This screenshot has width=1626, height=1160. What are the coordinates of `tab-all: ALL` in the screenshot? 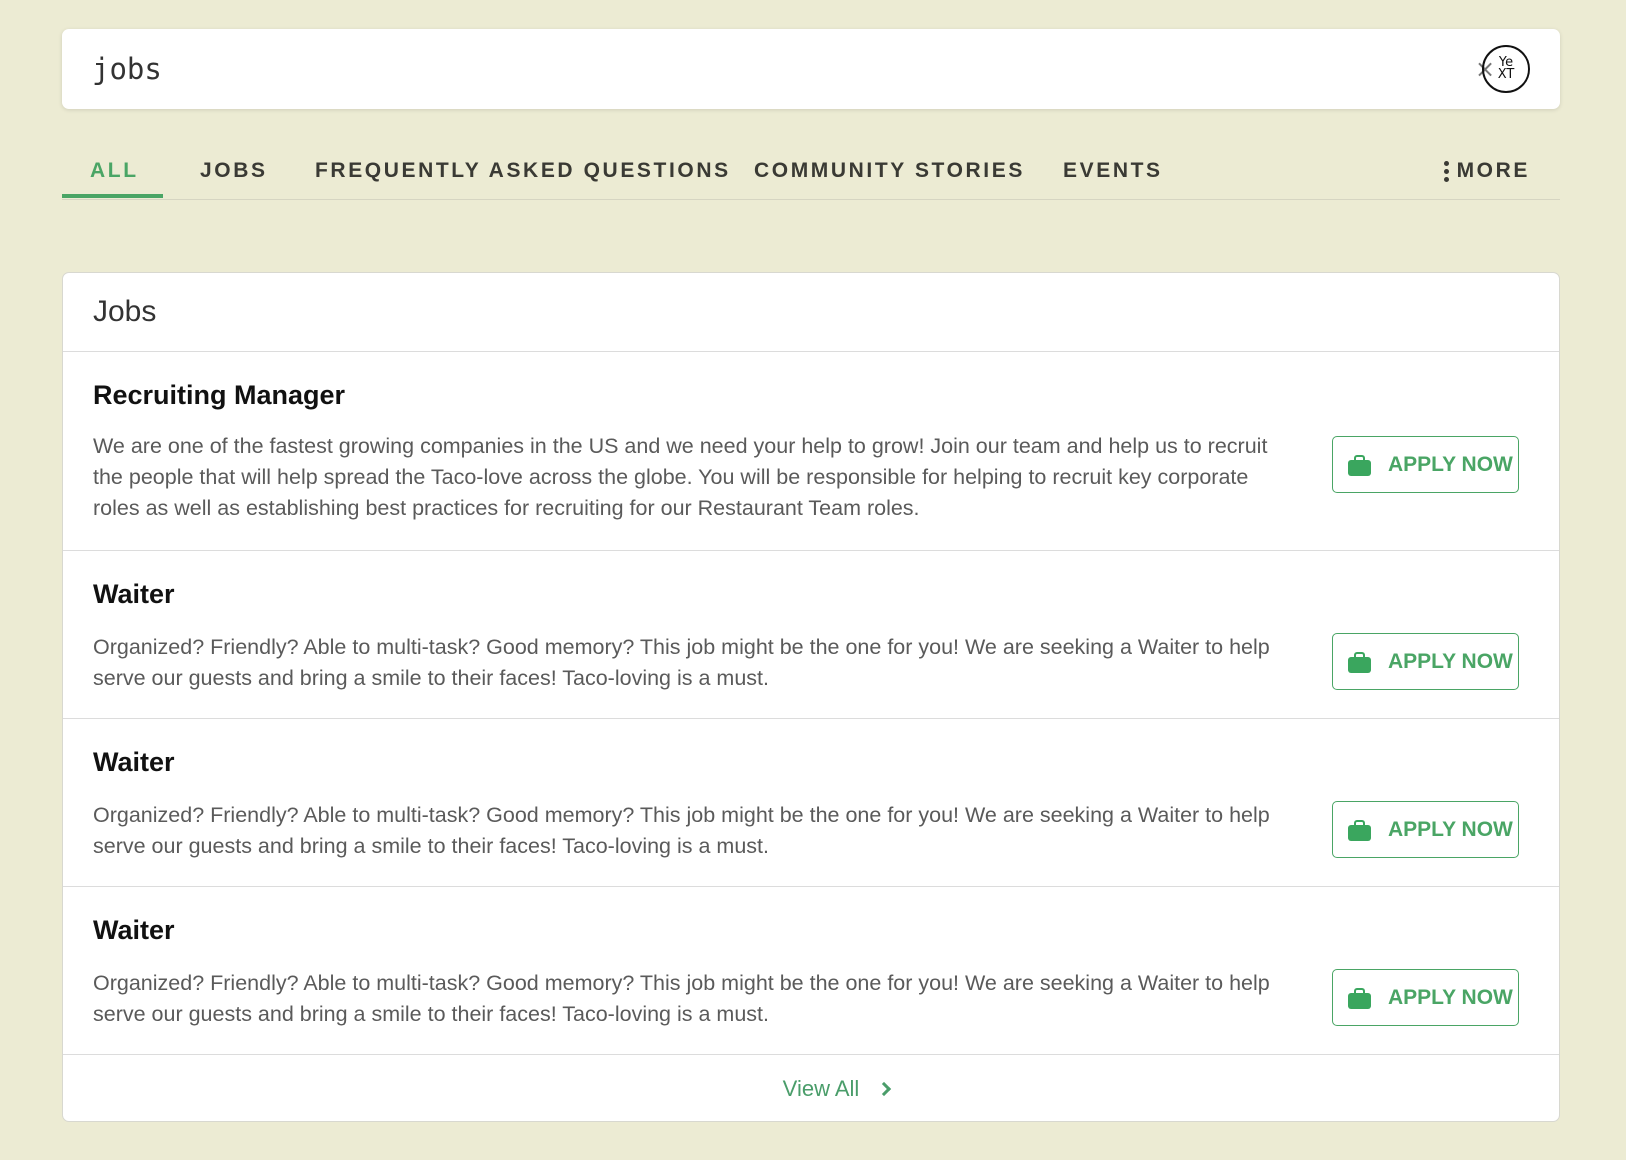 It's located at (114, 173).